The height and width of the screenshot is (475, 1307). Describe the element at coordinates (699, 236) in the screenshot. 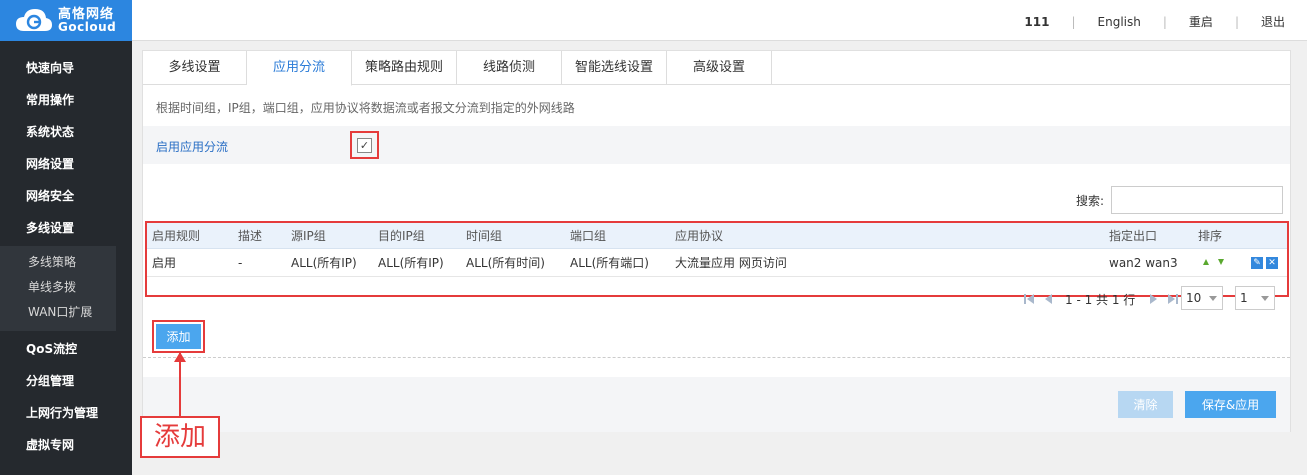

I see `col-protocol: 应用协议` at that location.